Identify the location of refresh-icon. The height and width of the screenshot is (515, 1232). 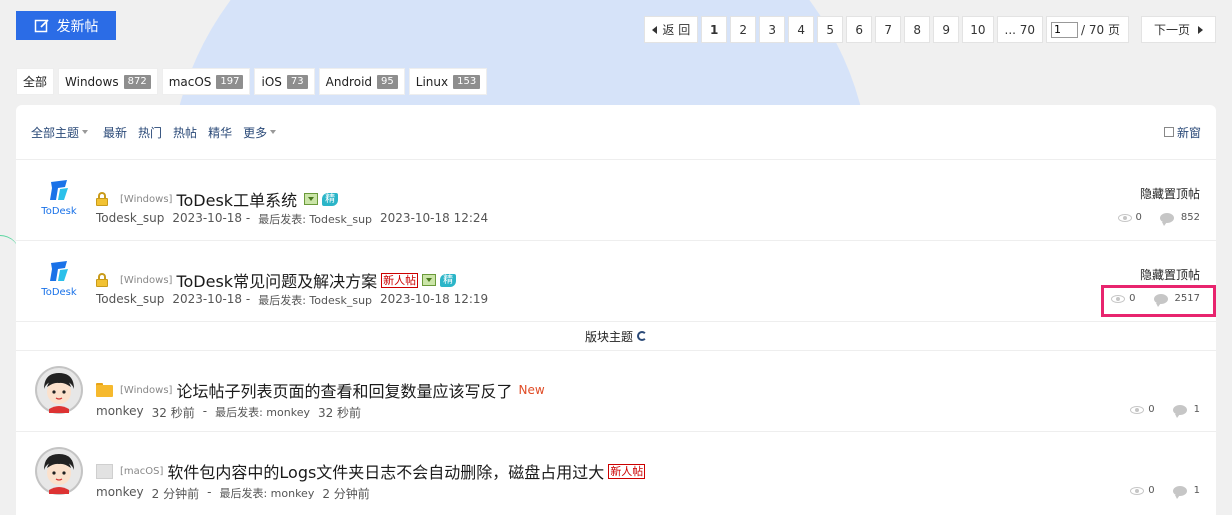
(642, 336).